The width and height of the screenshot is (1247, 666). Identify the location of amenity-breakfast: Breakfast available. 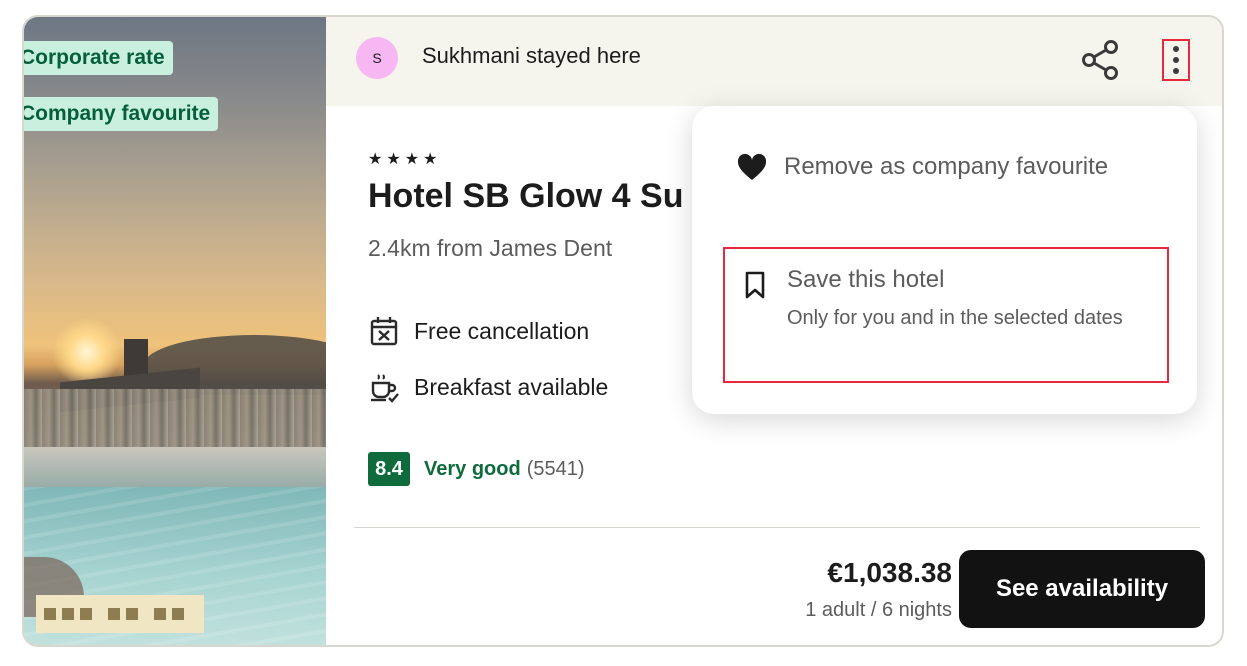
(488, 387).